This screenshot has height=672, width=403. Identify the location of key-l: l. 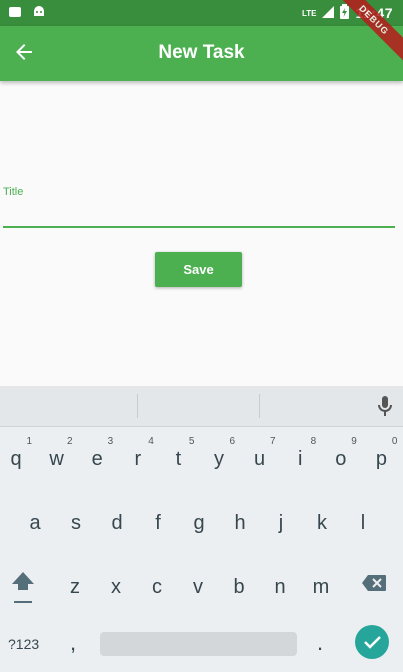
(363, 518).